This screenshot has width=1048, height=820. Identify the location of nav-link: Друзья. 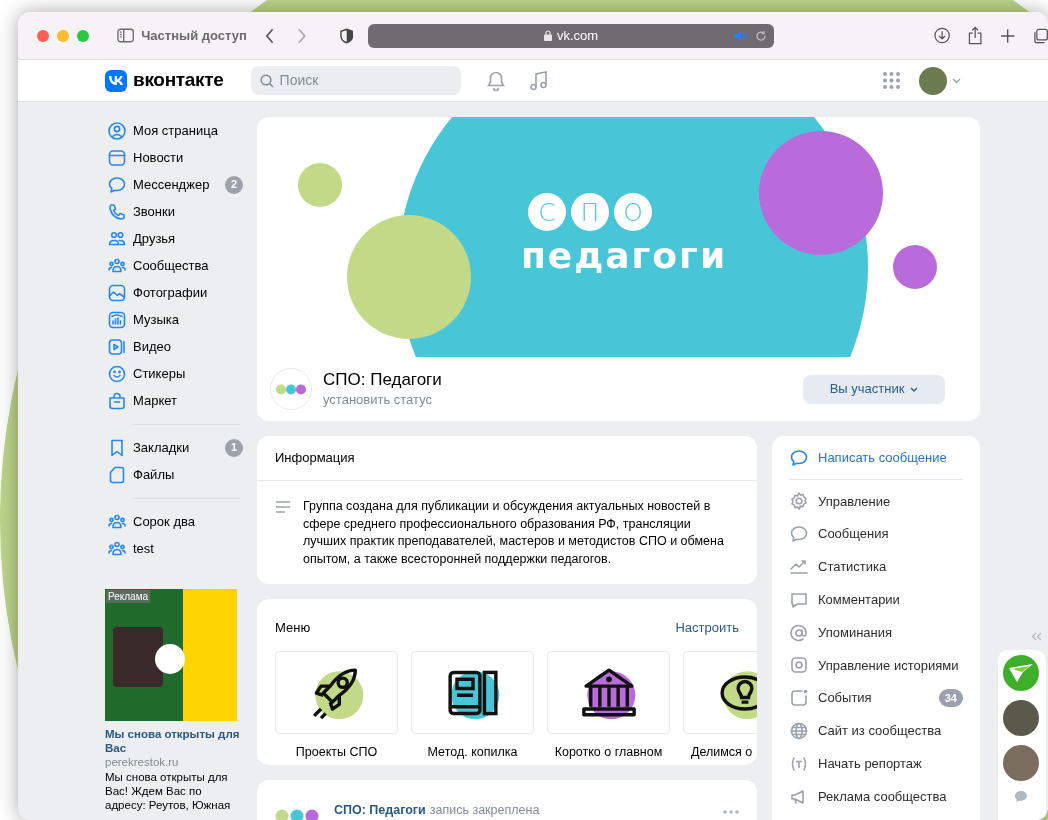
(175, 238).